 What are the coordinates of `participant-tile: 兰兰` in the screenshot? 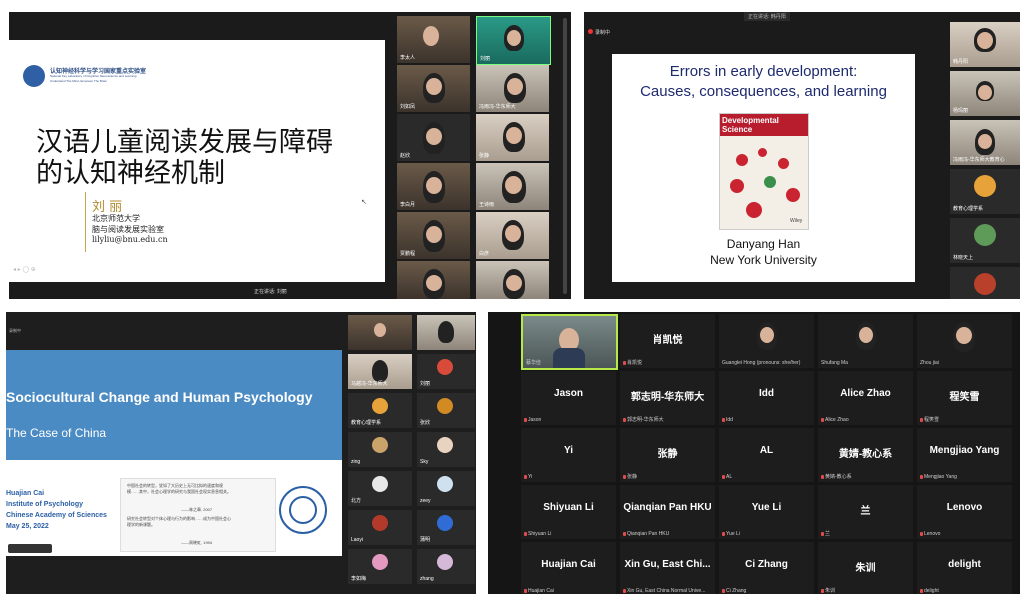 It's located at (865, 512).